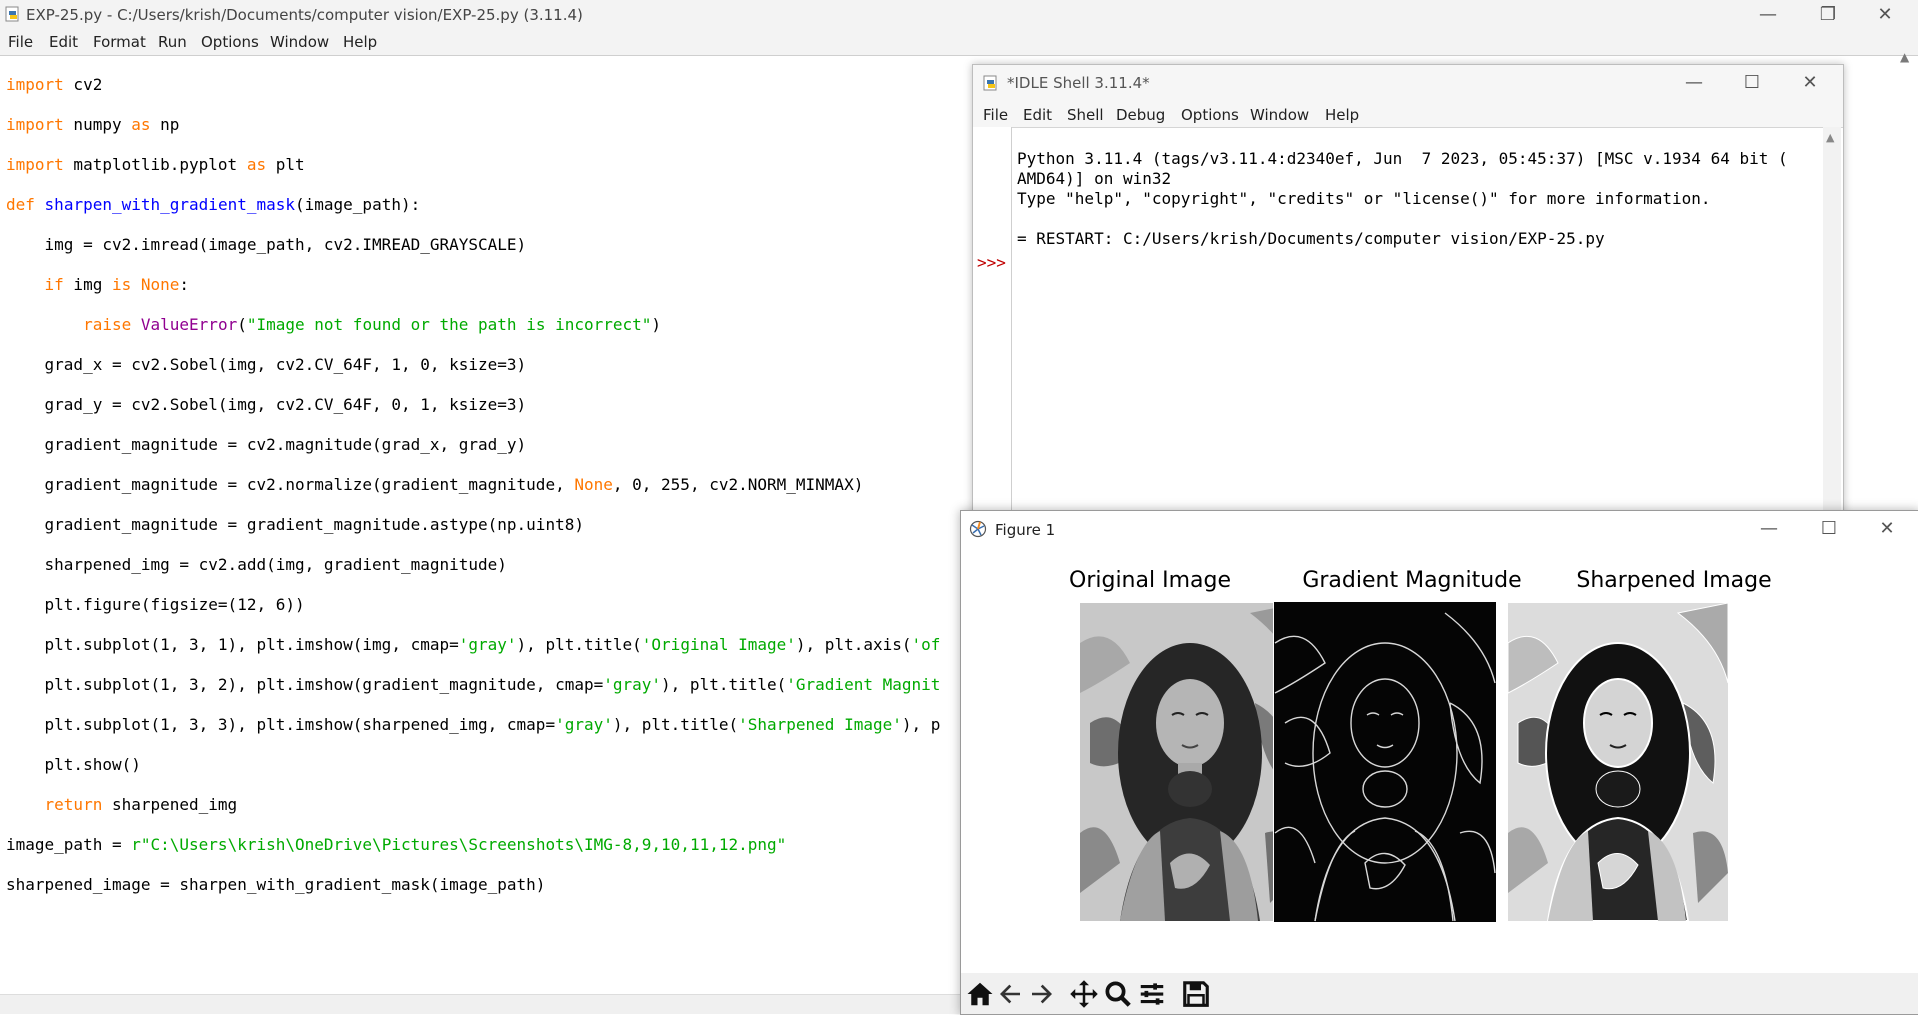 Image resolution: width=1918 pixels, height=1015 pixels. I want to click on shell-maximize-button: ☐, so click(1752, 82).